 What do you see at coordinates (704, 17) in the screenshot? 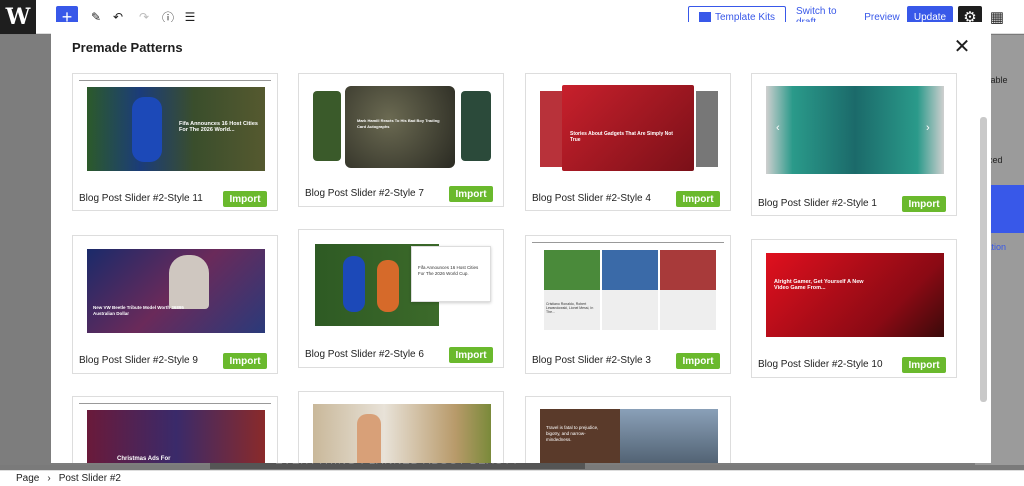
I see `template-kits-icon` at bounding box center [704, 17].